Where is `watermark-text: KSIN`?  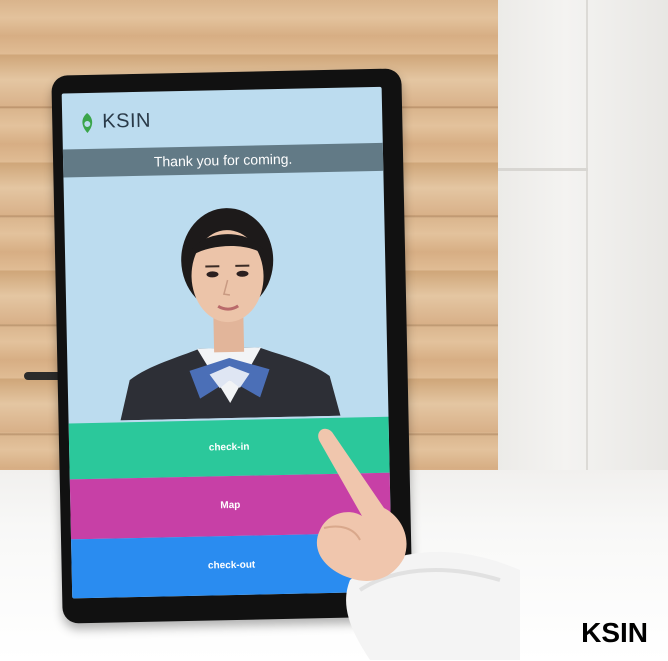 watermark-text: KSIN is located at coordinates (614, 632).